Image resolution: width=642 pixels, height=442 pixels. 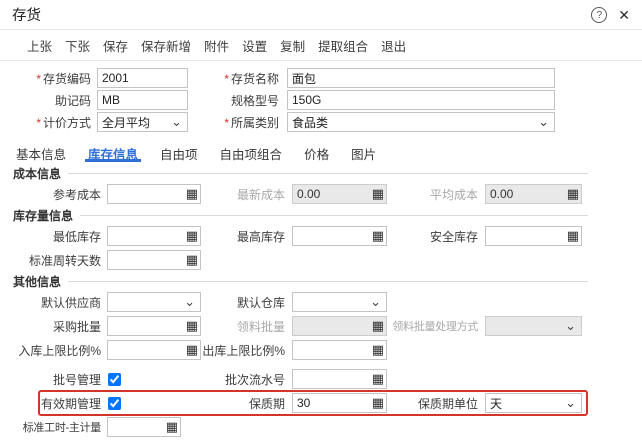 I want to click on section-title: 其他信息, so click(x=37, y=282).